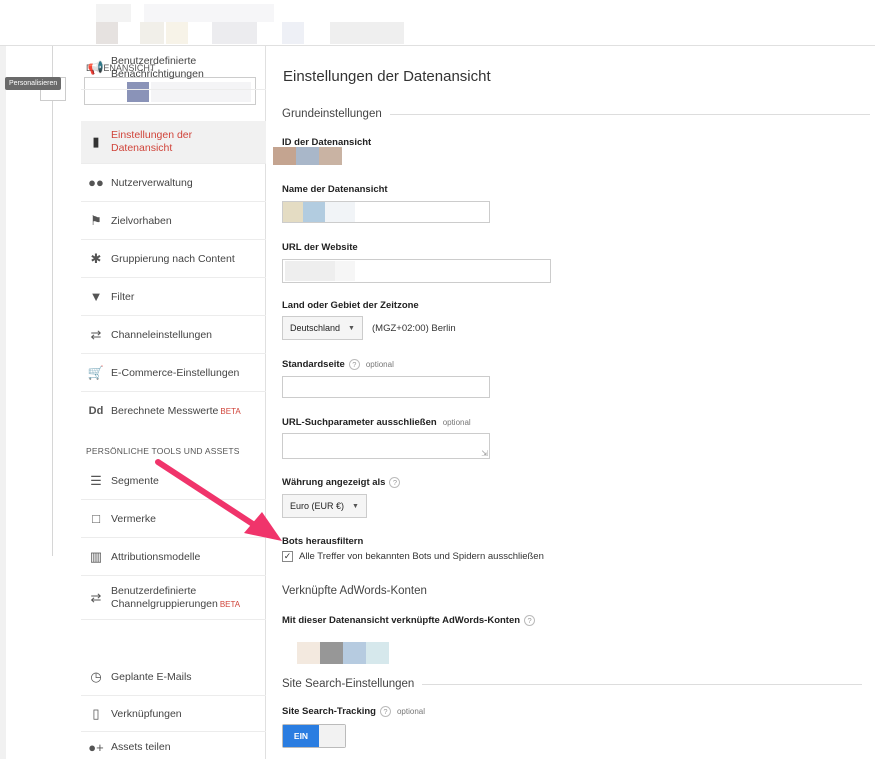 This screenshot has height=759, width=875. I want to click on sidebar-item-label: Gruppierung nach Content, so click(173, 258).